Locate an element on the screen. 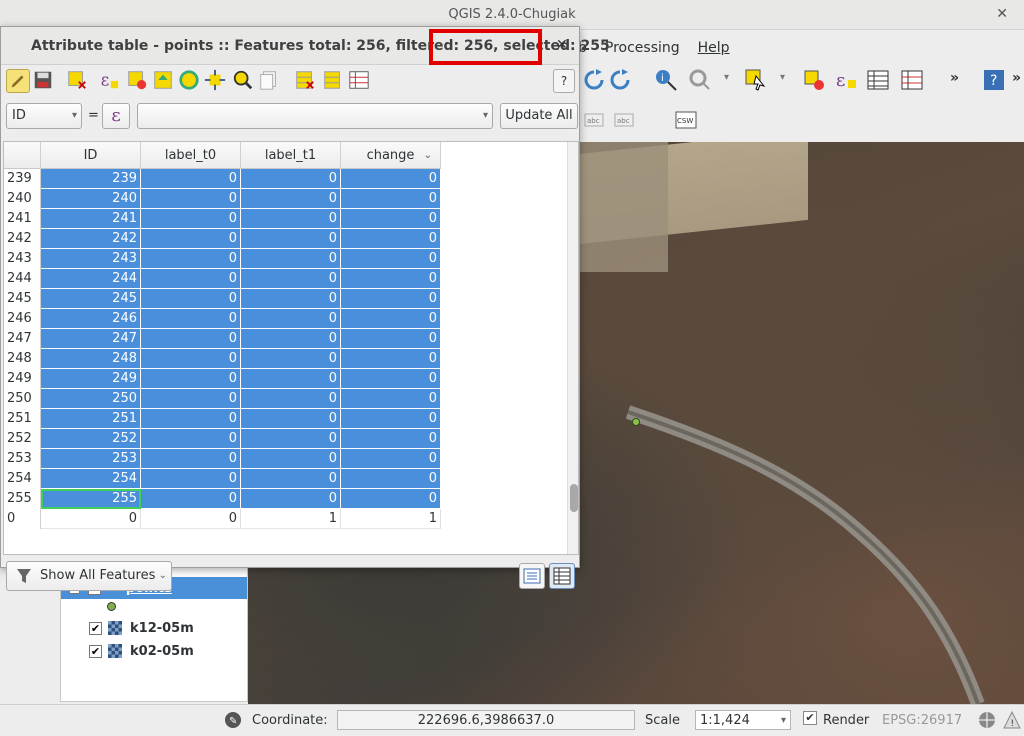 The height and width of the screenshot is (736, 1024). table-row: 00011 is located at coordinates (222, 519).